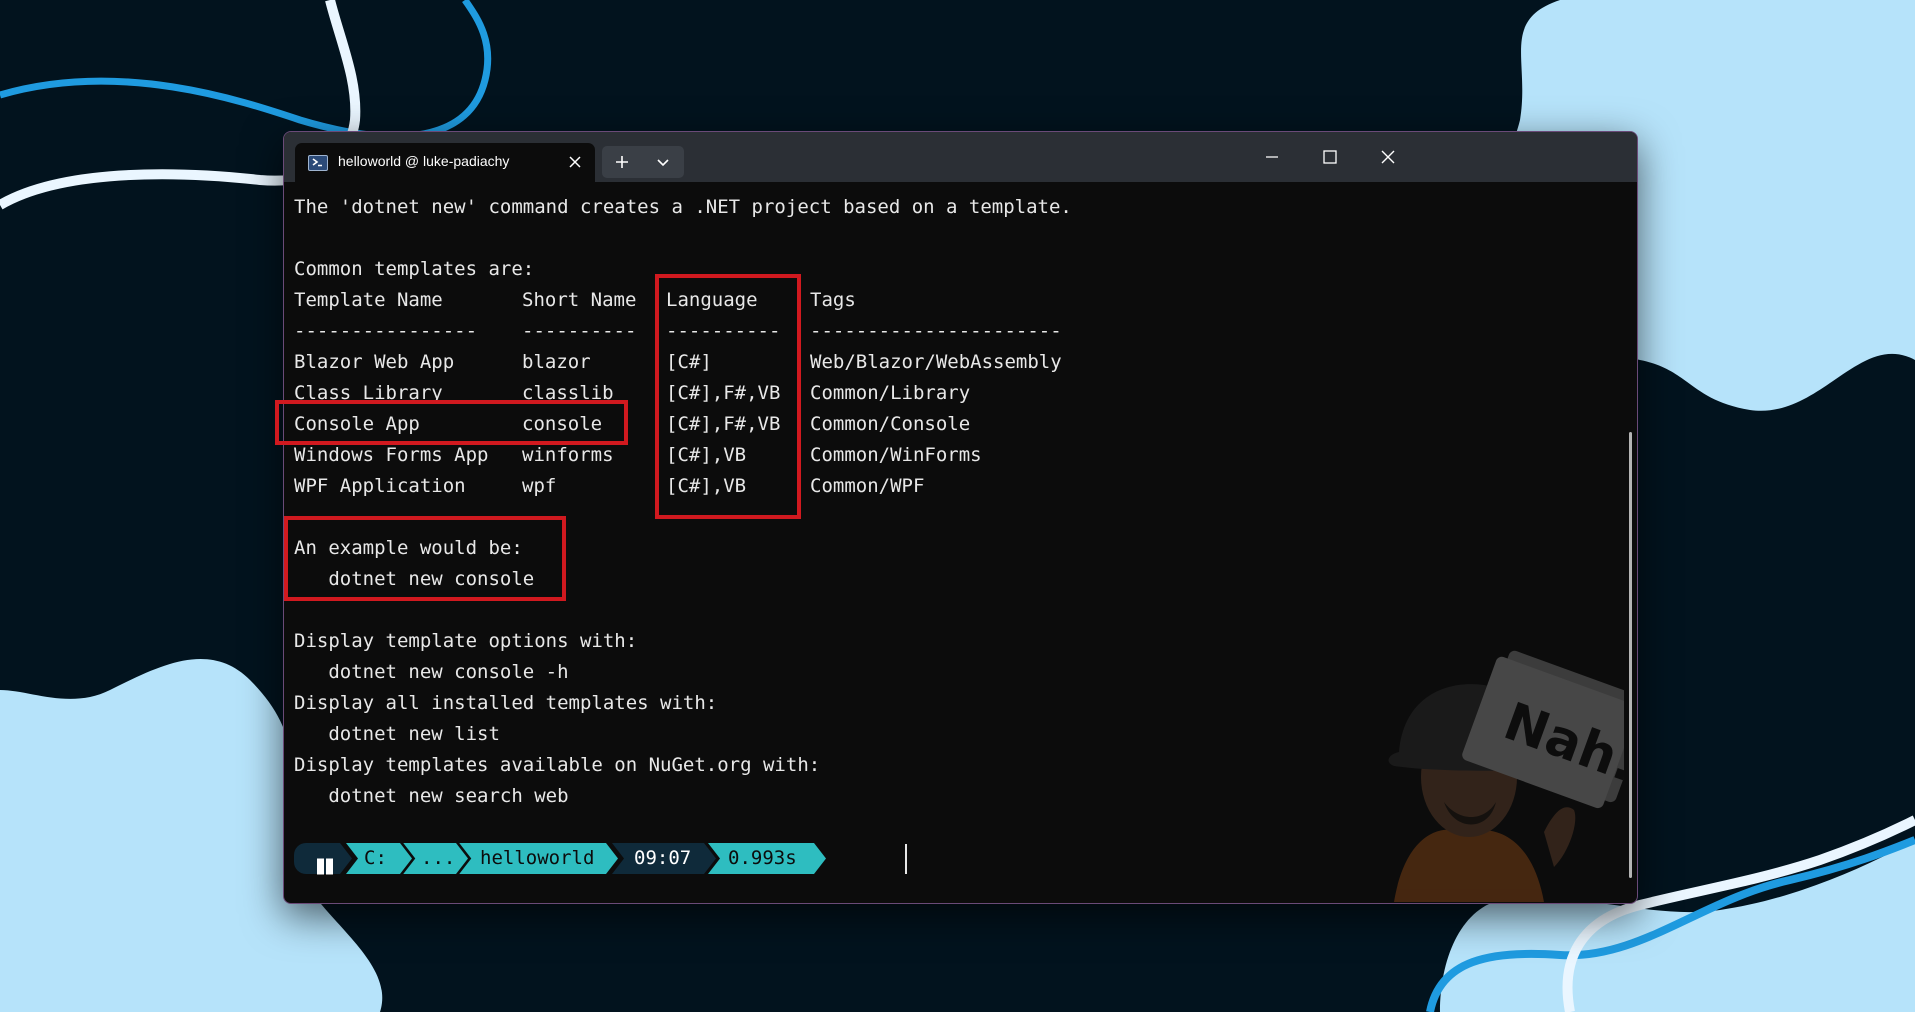  I want to click on short-name: wpf, so click(539, 486).